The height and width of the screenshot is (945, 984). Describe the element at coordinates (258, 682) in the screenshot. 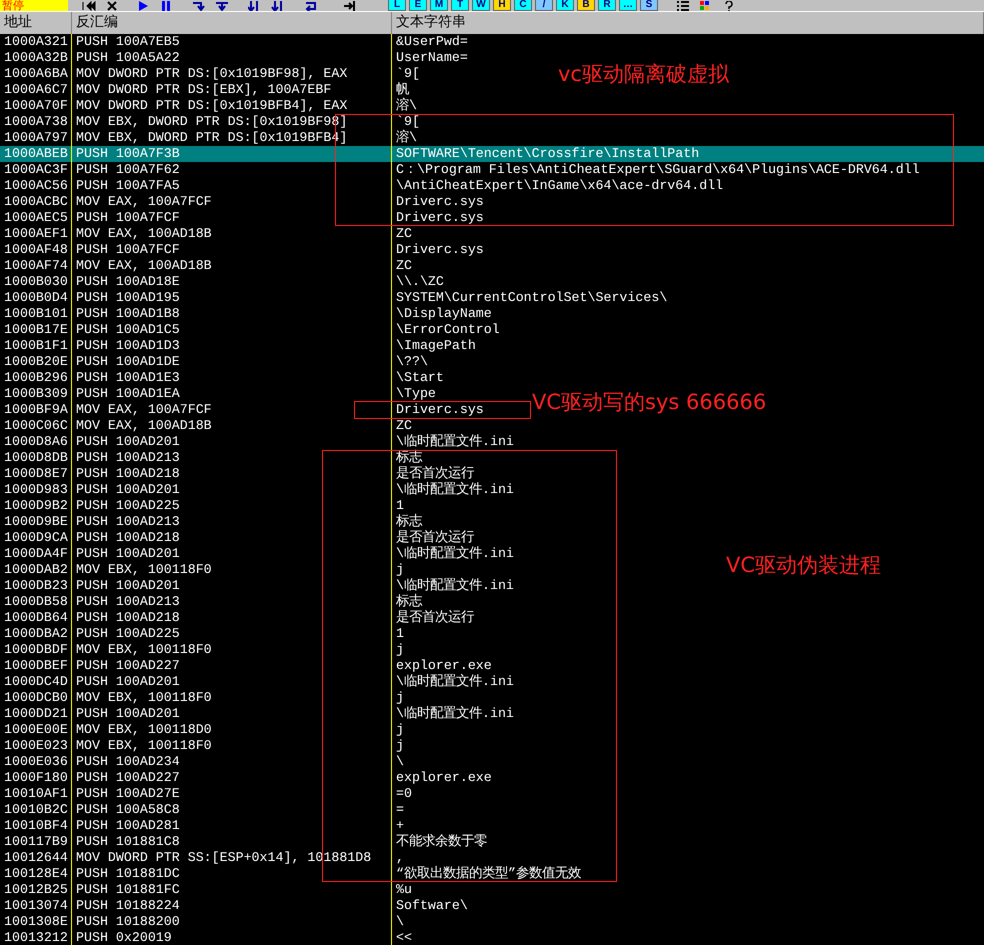

I see `string-row: 1000DC4D PUSH 100AD201 \临时配置文件.ini` at that location.